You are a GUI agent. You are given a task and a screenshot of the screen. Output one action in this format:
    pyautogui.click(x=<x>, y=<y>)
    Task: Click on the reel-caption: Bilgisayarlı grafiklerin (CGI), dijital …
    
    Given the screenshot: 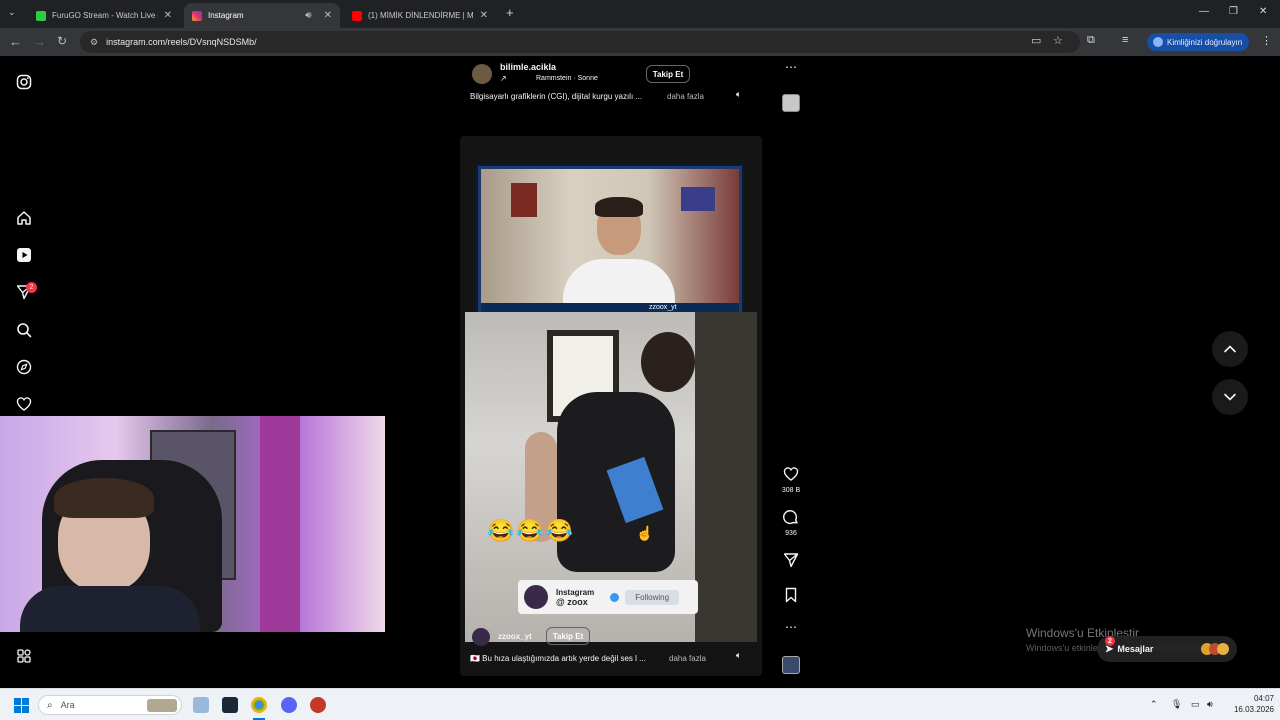 What is the action you would take?
    pyautogui.click(x=556, y=96)
    